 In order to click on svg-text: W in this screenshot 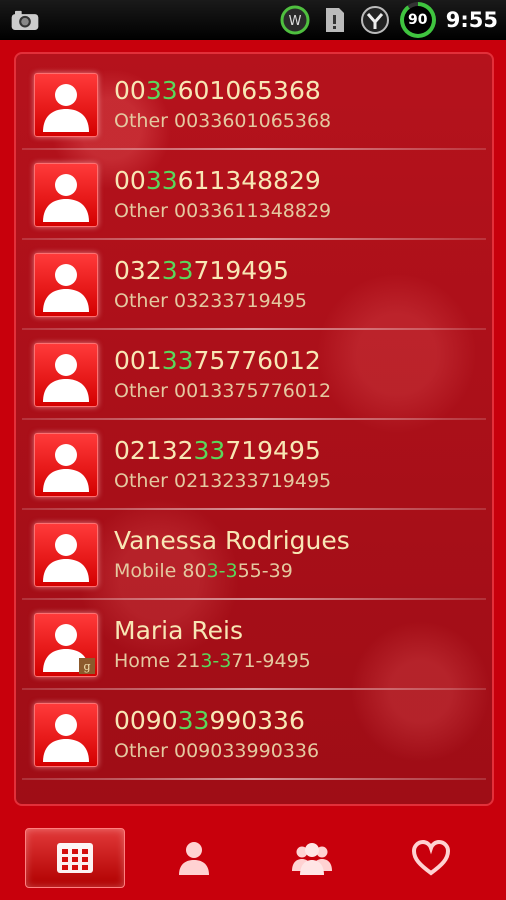, I will do `click(294, 21)`.